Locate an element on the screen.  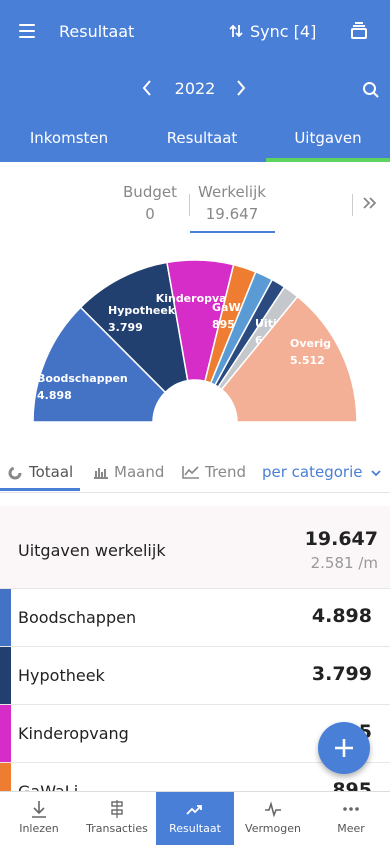
budget-label: Budget is located at coordinates (150, 192).